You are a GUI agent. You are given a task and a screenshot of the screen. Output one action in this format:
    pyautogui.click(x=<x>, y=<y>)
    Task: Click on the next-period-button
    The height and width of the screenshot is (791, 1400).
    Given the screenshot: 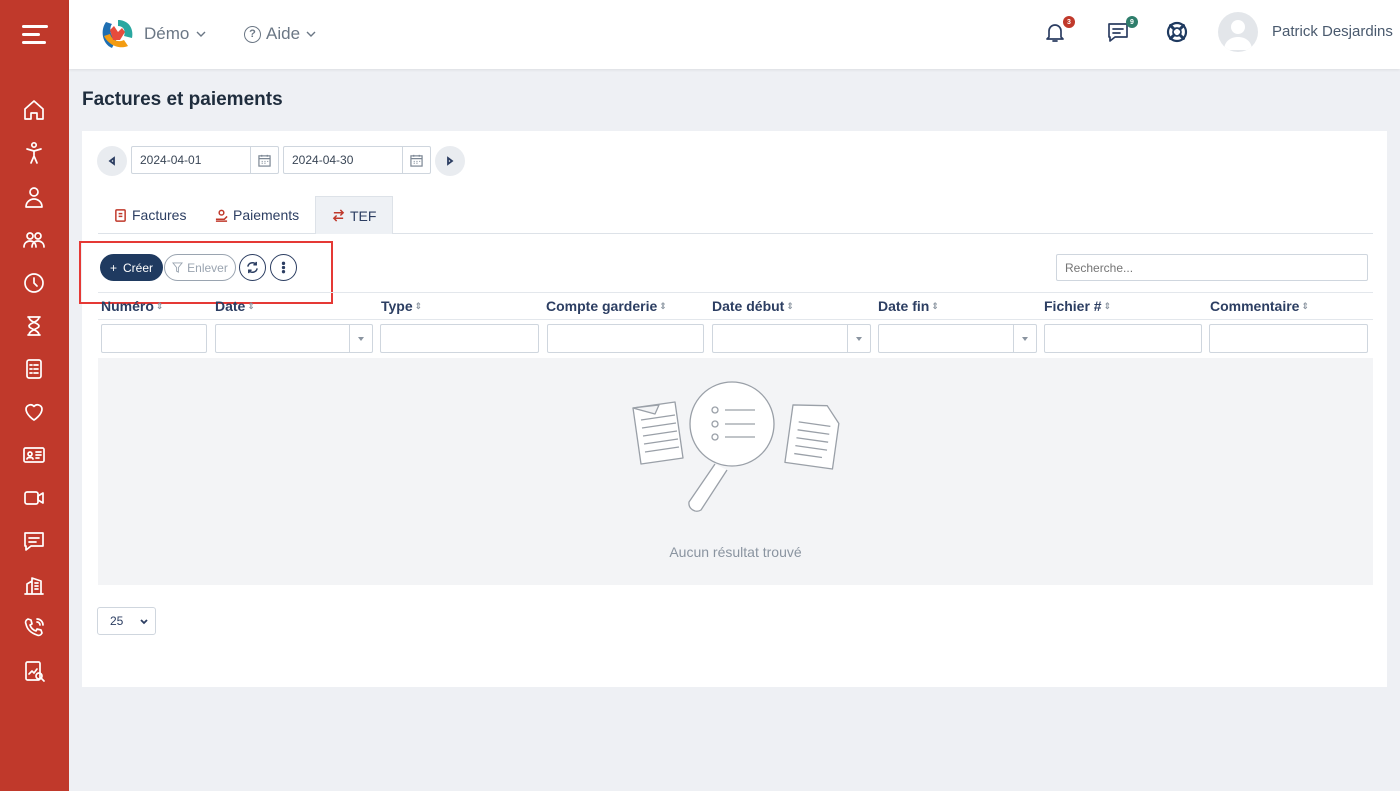 What is the action you would take?
    pyautogui.click(x=450, y=161)
    